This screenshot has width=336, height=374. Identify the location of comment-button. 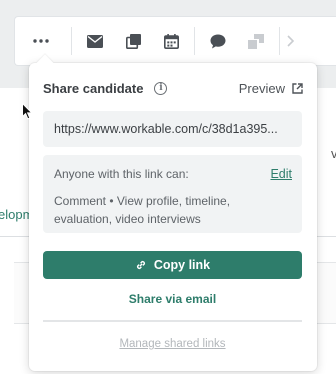
(218, 41).